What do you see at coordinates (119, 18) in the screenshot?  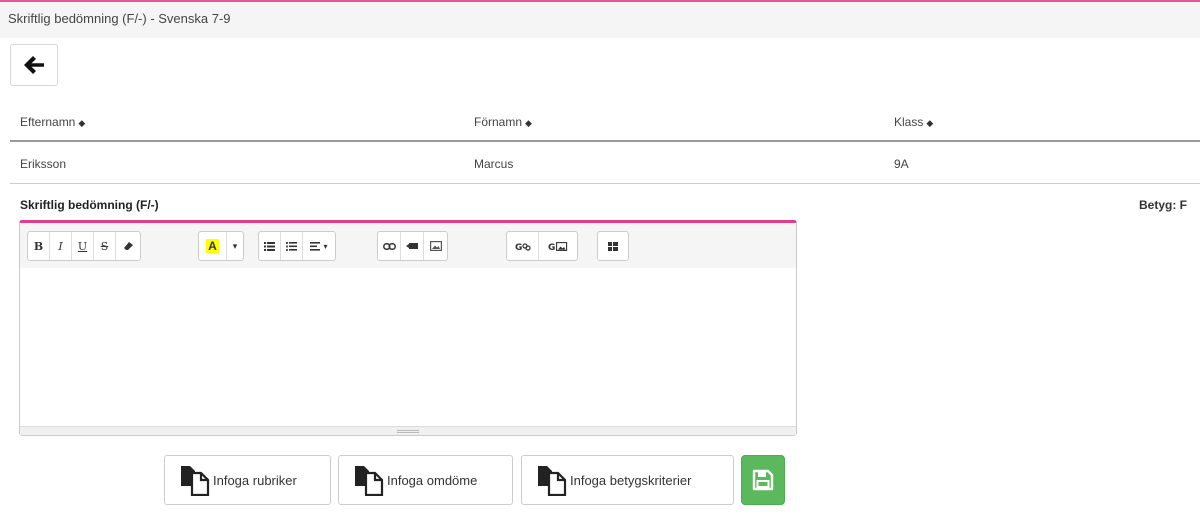 I see `page-title: Skriftlig bedömning (F/-) - Svenska 7-9` at bounding box center [119, 18].